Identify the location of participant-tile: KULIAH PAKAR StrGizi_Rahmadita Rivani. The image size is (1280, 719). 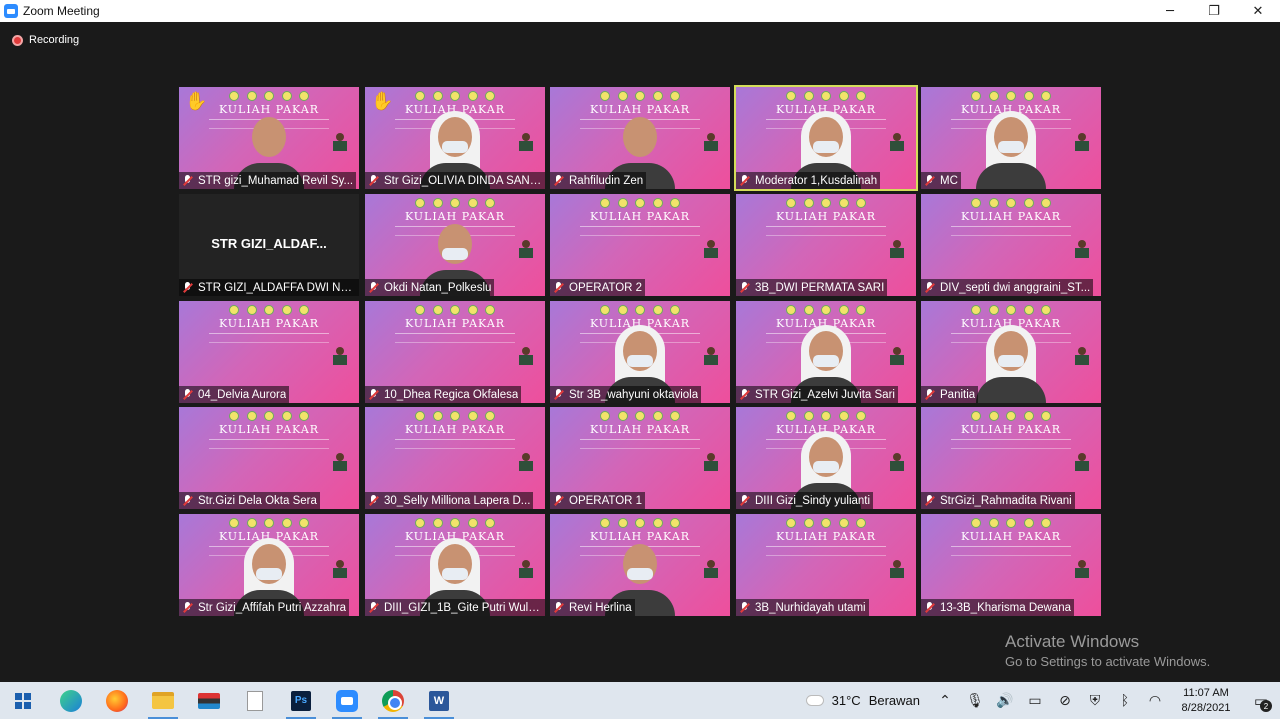
(1011, 458).